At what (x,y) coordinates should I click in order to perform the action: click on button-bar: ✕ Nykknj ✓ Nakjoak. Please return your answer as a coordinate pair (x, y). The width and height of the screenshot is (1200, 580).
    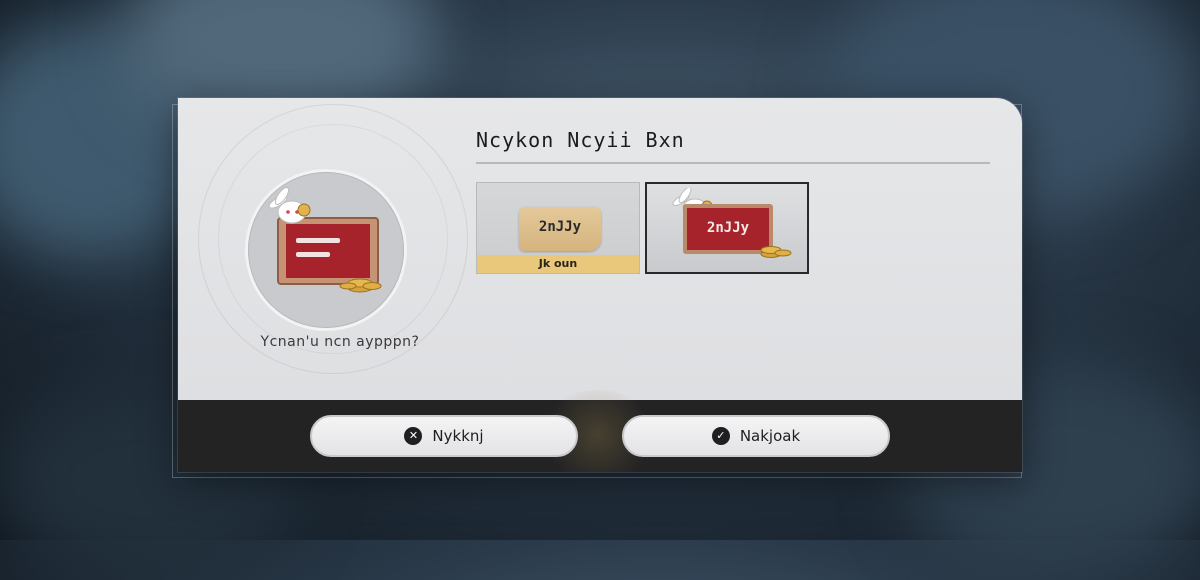
    Looking at the image, I should click on (600, 431).